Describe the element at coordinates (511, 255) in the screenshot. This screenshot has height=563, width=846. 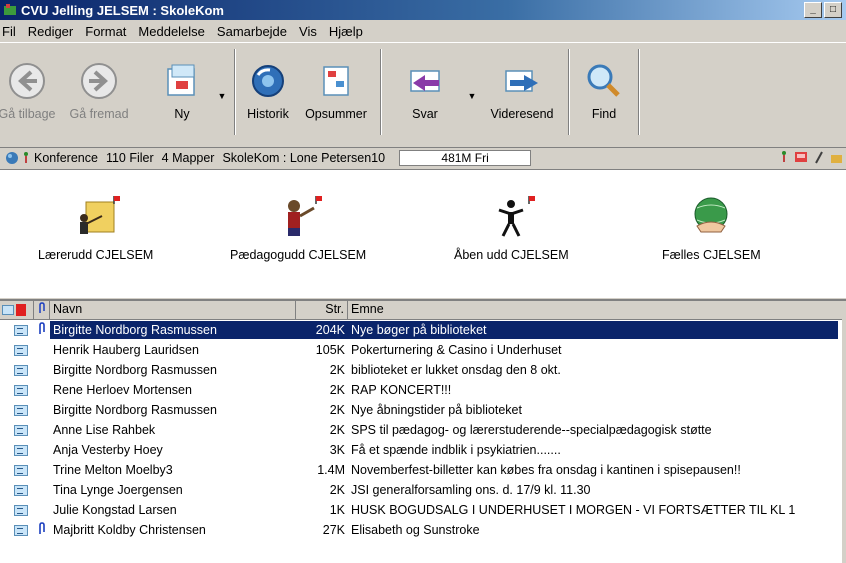
I see `conference-label: Åben udd CJELSEM` at that location.